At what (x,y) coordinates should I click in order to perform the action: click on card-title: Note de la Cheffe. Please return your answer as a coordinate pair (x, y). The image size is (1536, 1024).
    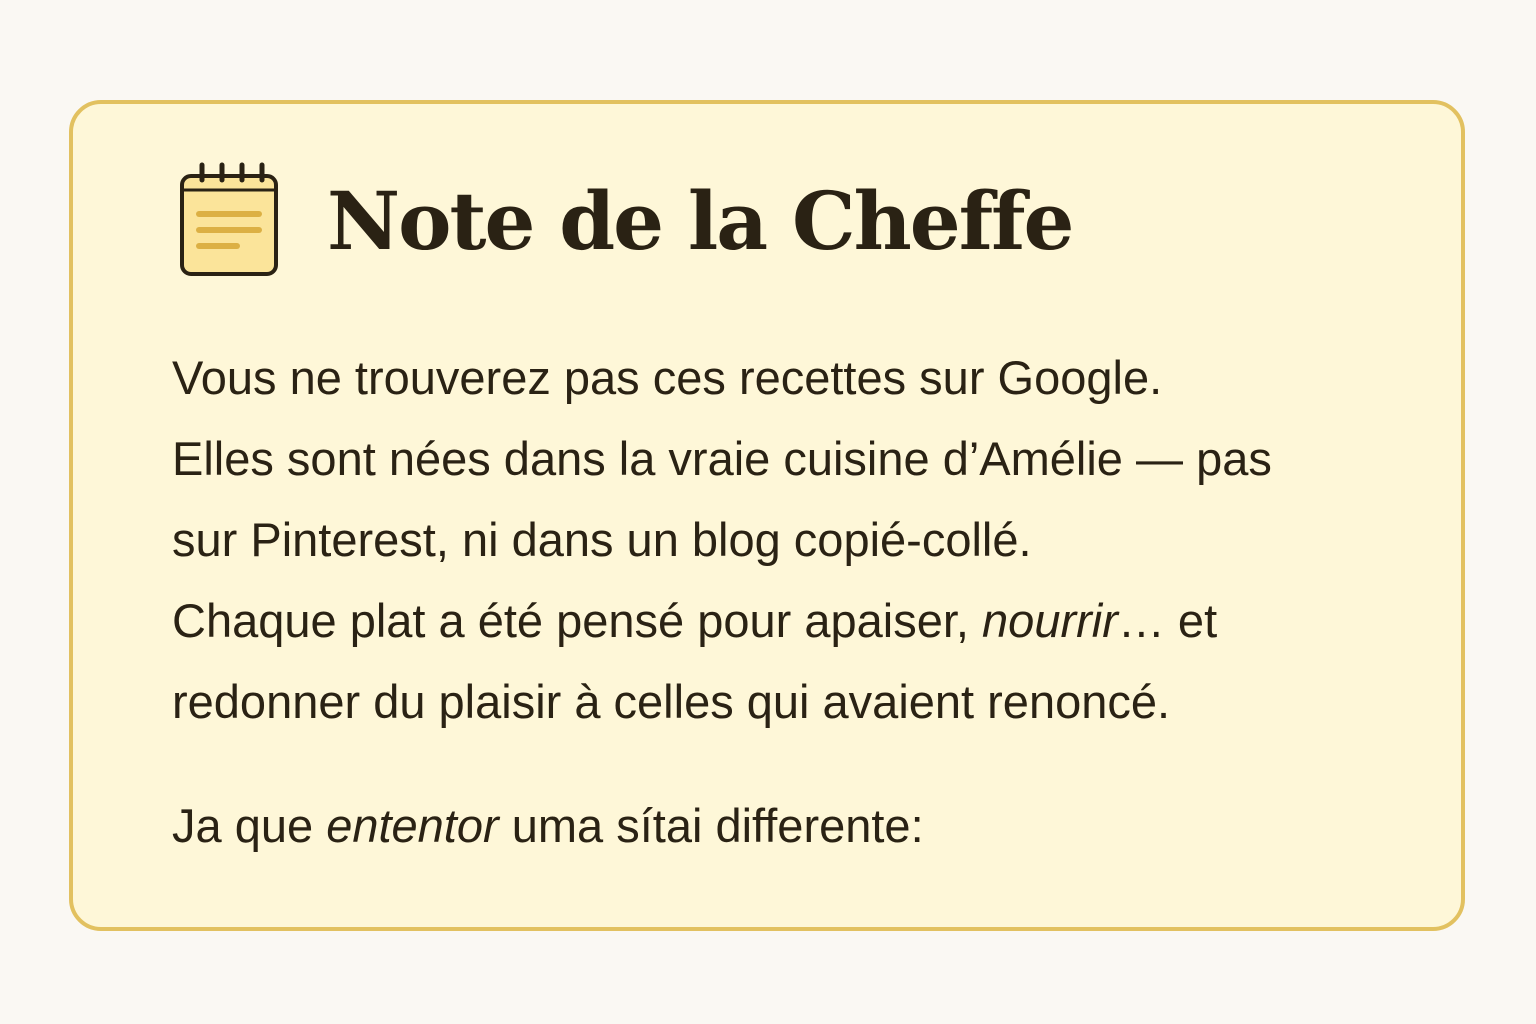
    Looking at the image, I should click on (700, 221).